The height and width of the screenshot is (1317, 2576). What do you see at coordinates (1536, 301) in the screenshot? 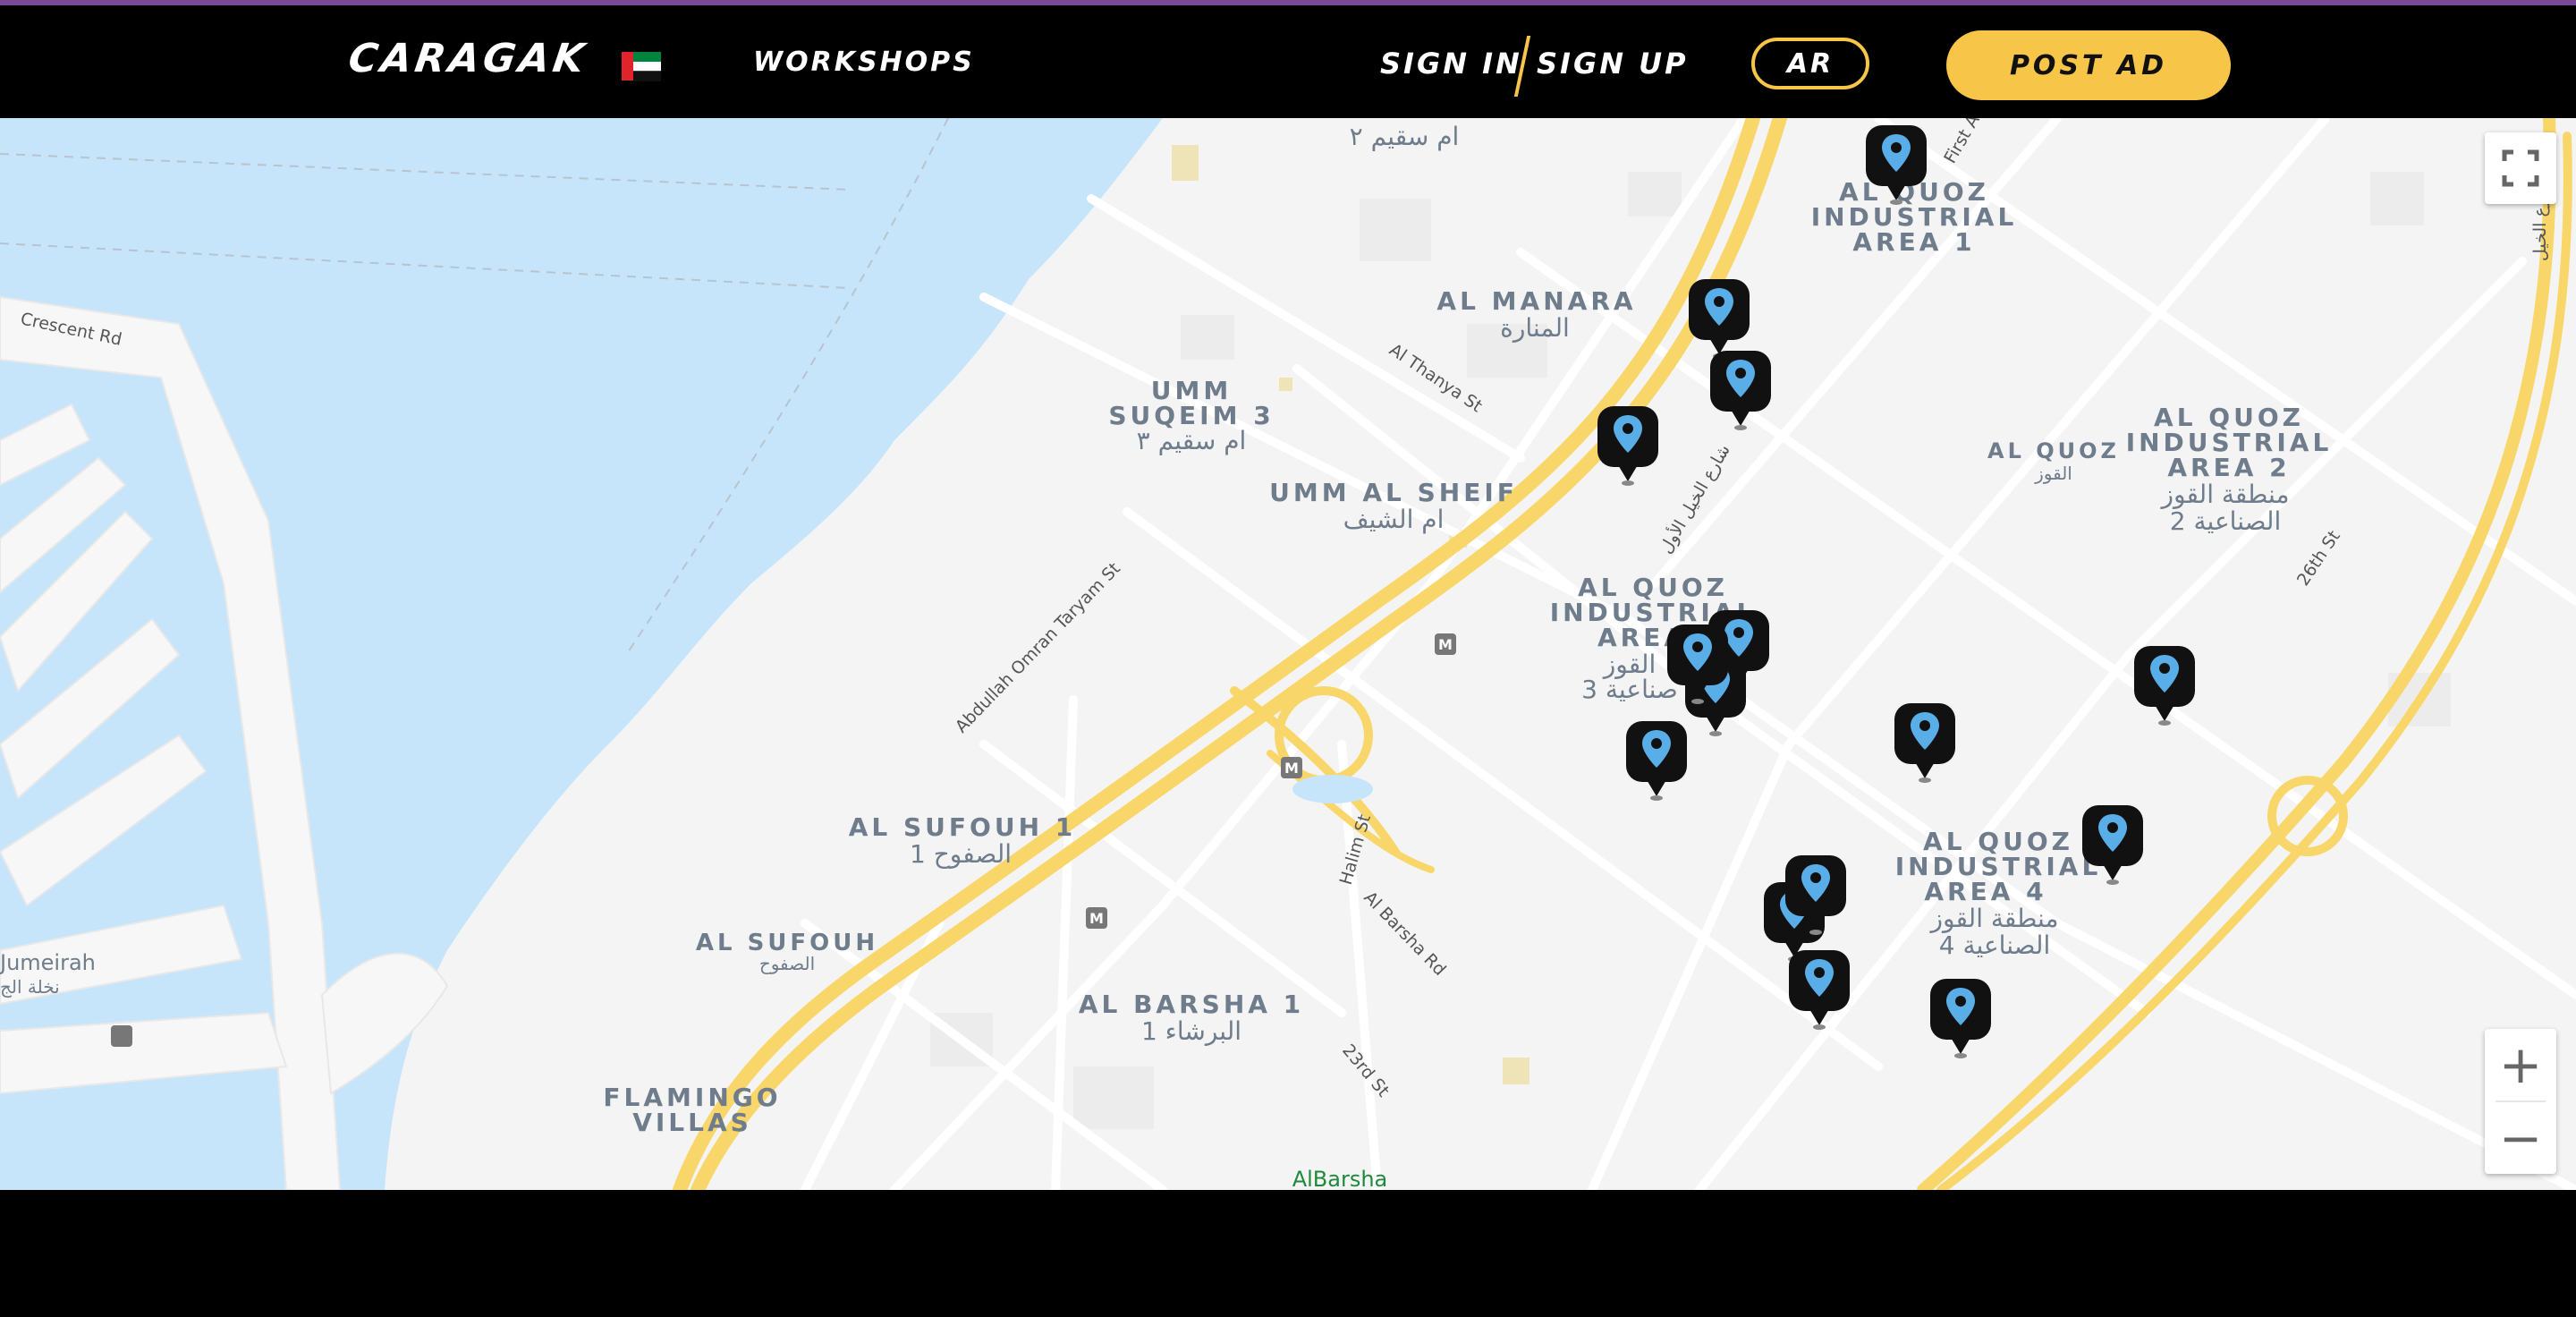
I see `map-label: AL MANARA` at bounding box center [1536, 301].